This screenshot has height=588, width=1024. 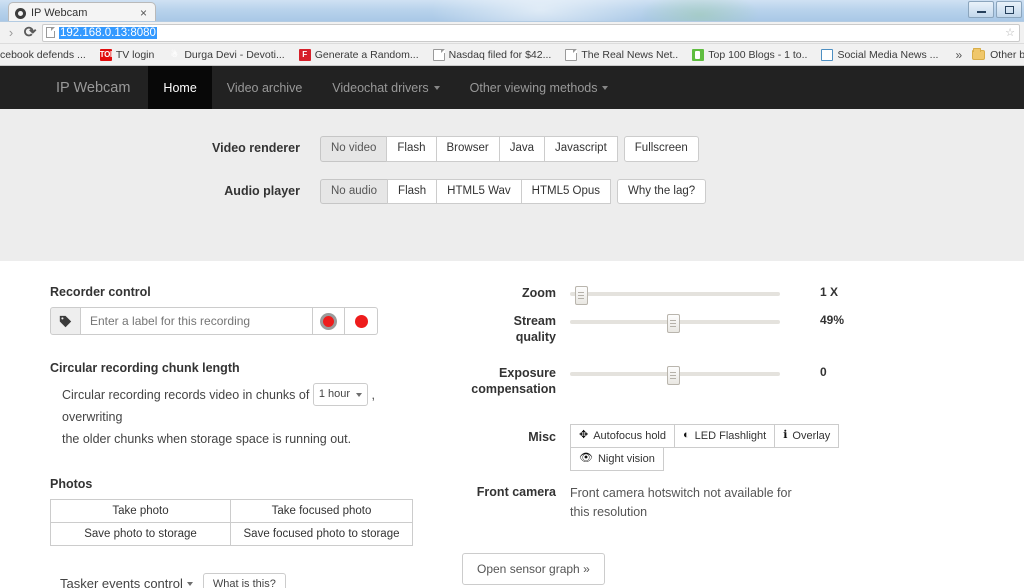 What do you see at coordinates (1010, 32) in the screenshot?
I see `bookmark-star-icon: ☆` at bounding box center [1010, 32].